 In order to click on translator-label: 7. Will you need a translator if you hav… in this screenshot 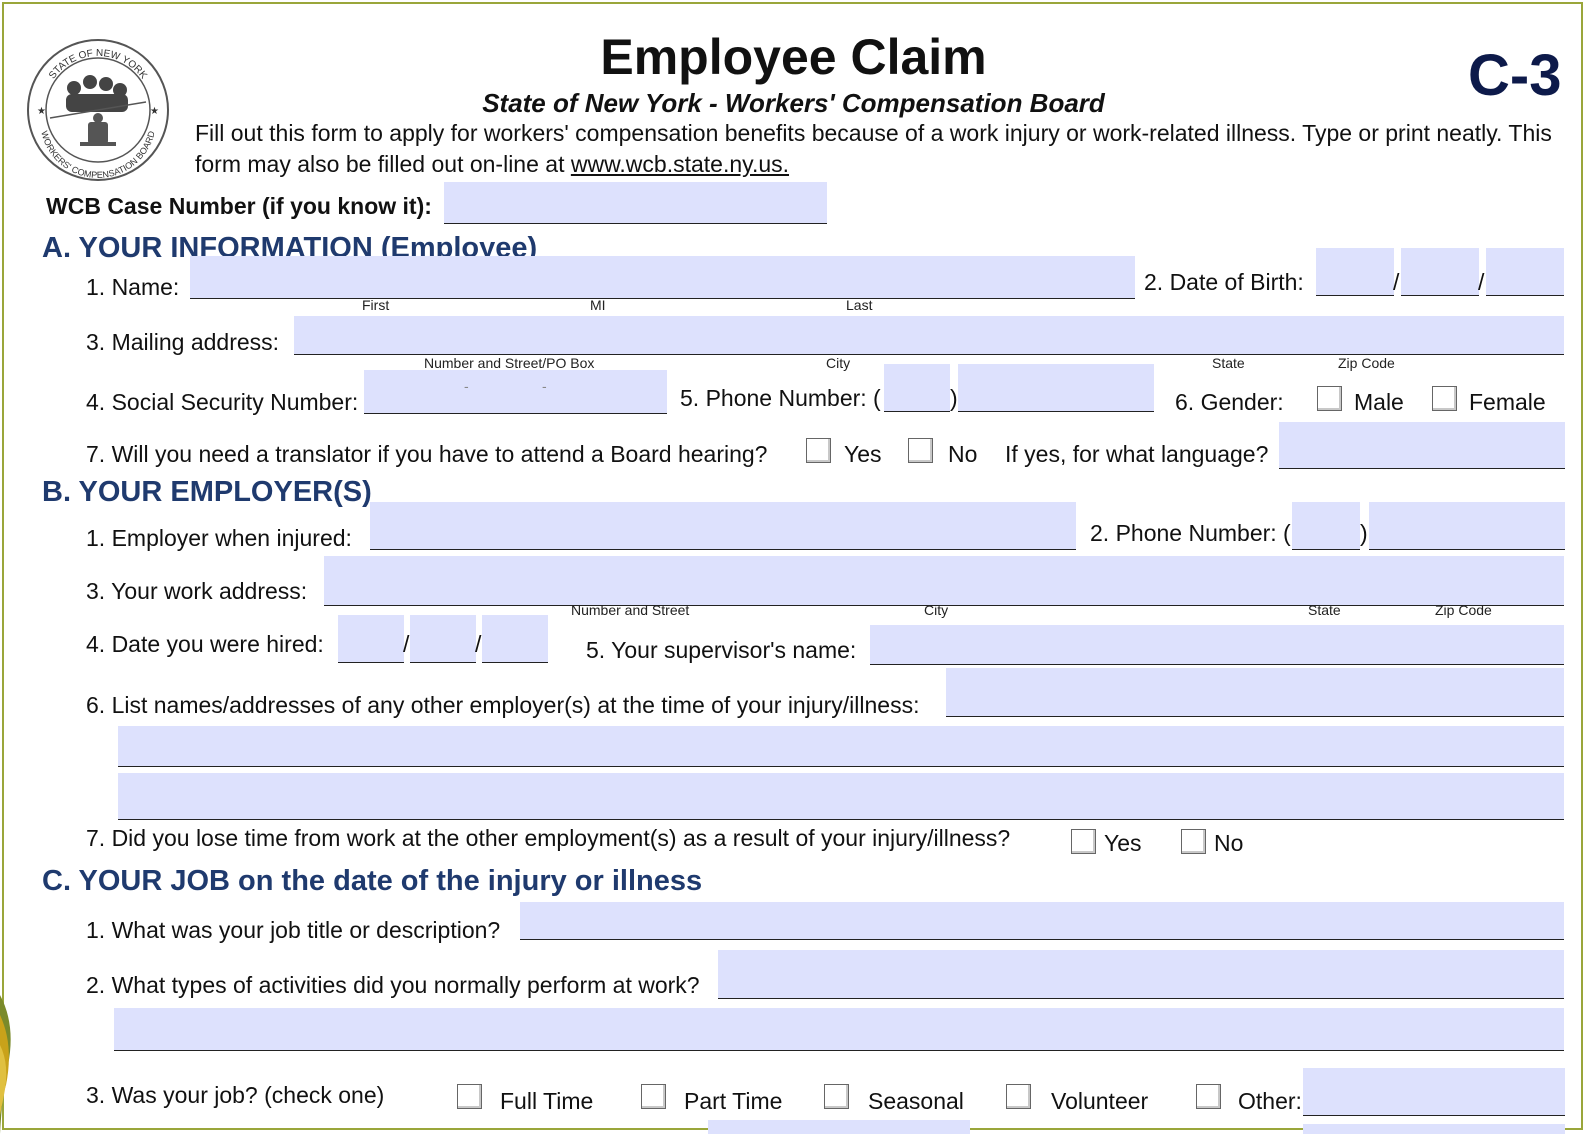, I will do `click(427, 454)`.